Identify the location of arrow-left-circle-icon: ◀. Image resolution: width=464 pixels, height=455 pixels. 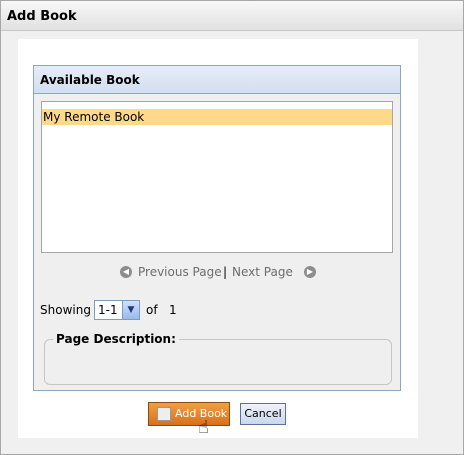
(126, 272).